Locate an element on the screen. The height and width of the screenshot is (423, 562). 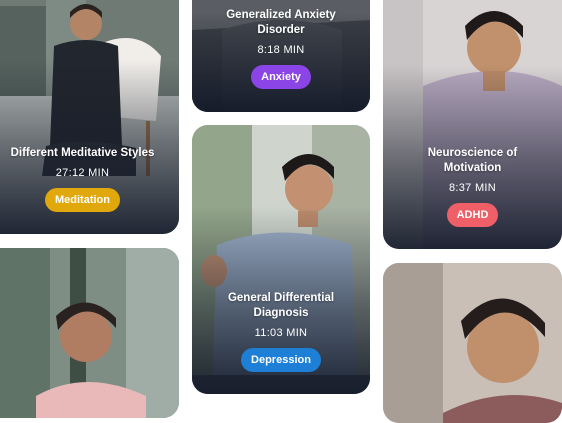
tag-badge-anxiety: Anxiety is located at coordinates (281, 77).